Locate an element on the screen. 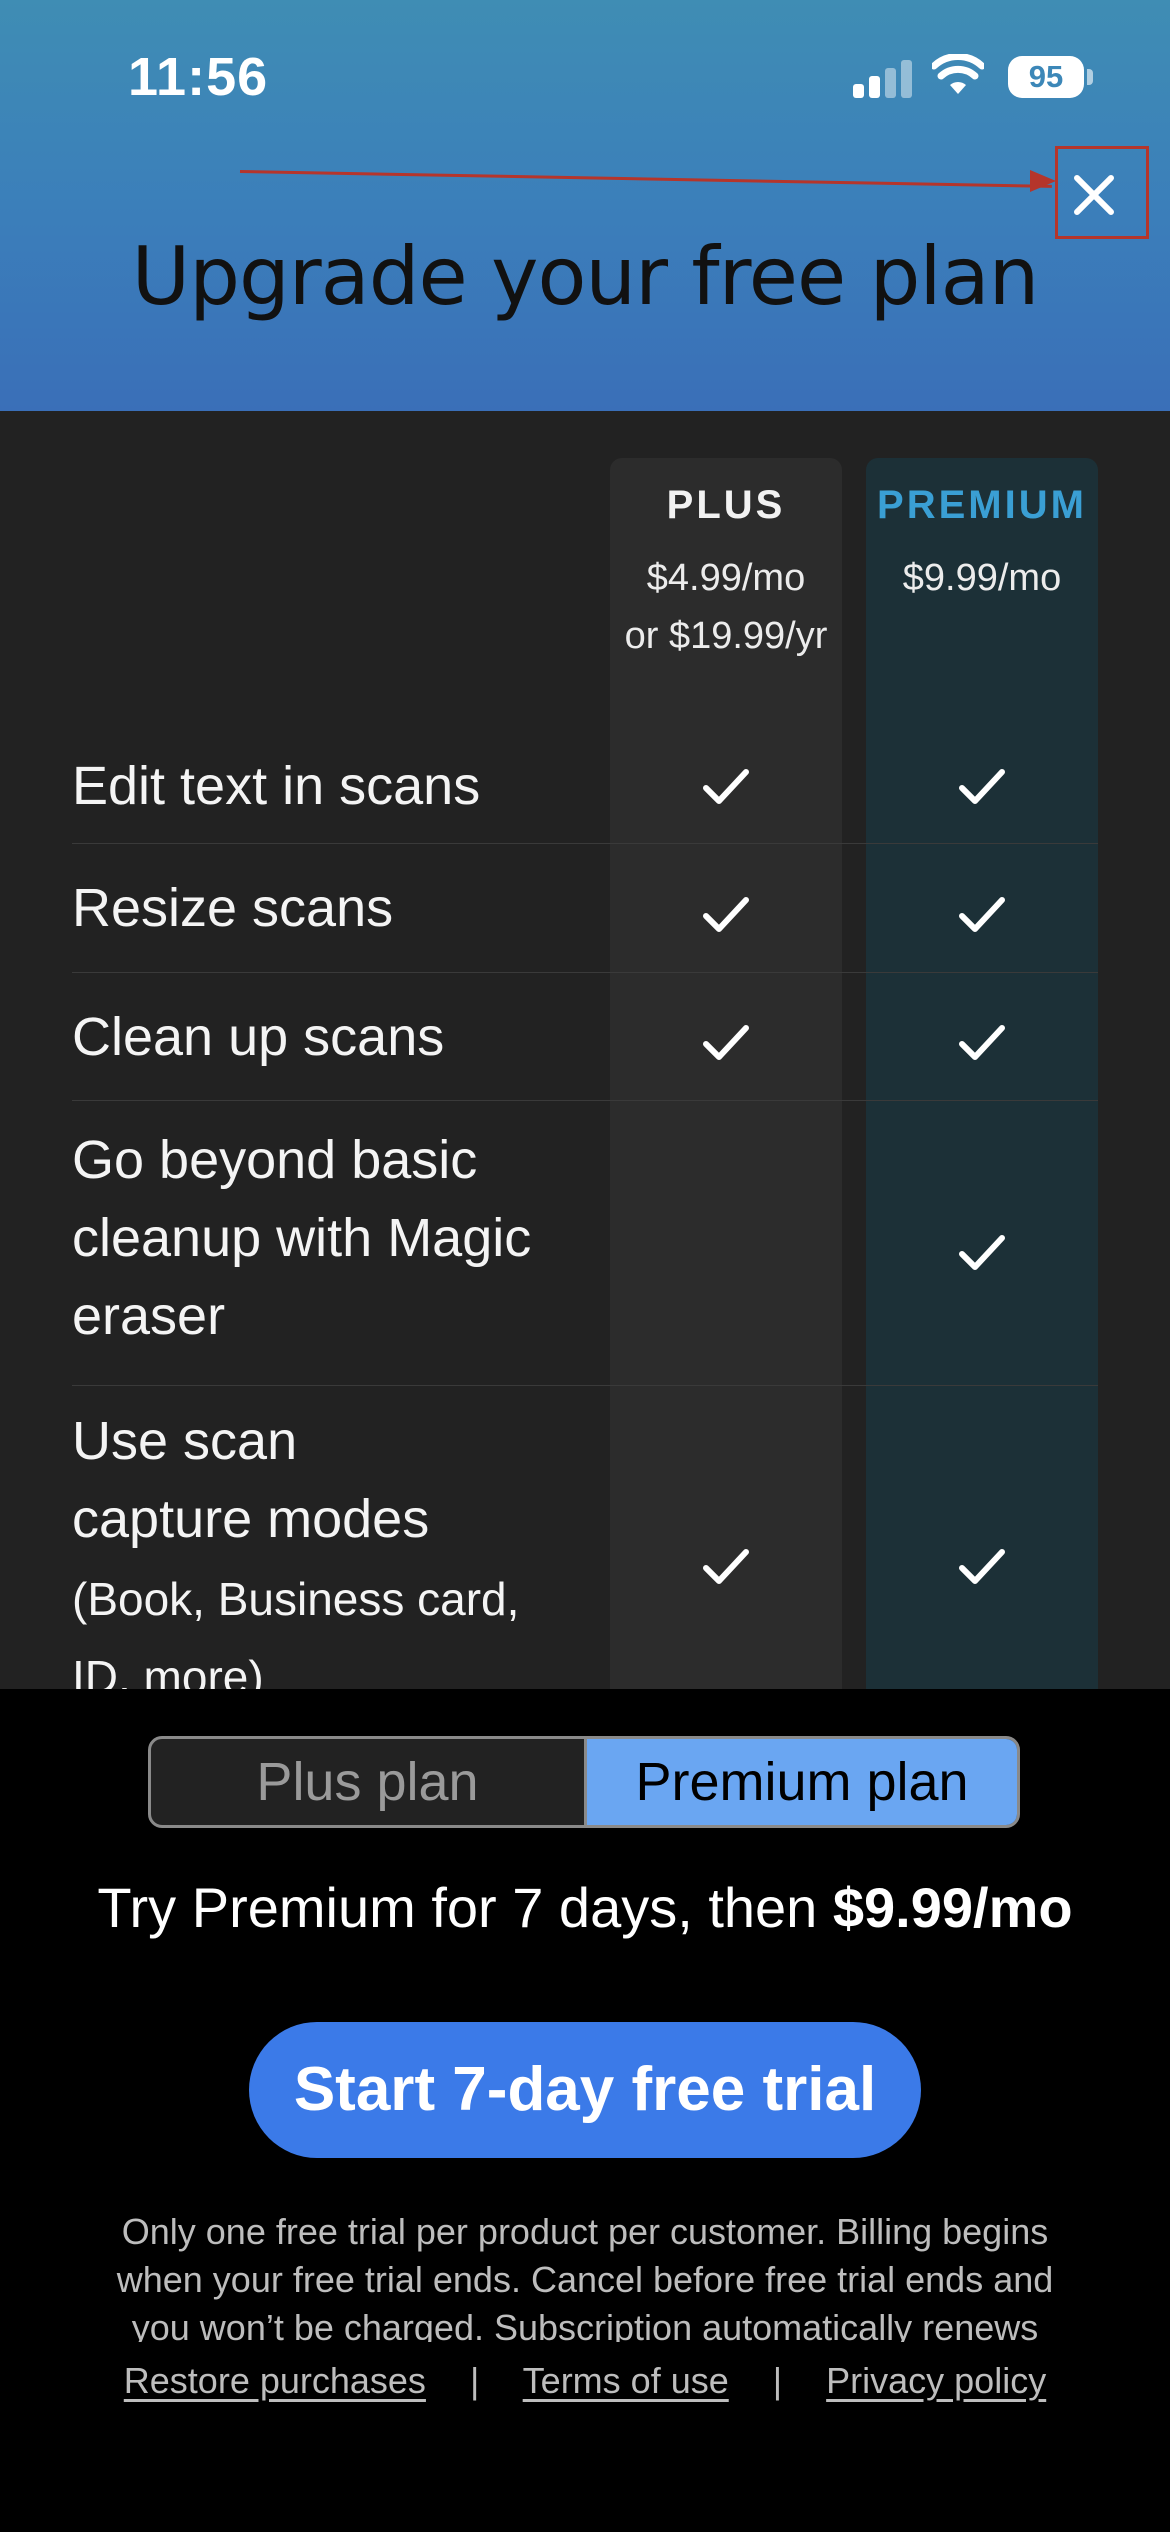 The image size is (1170, 2532). page-title: Upgrade your free plan is located at coordinates (585, 276).